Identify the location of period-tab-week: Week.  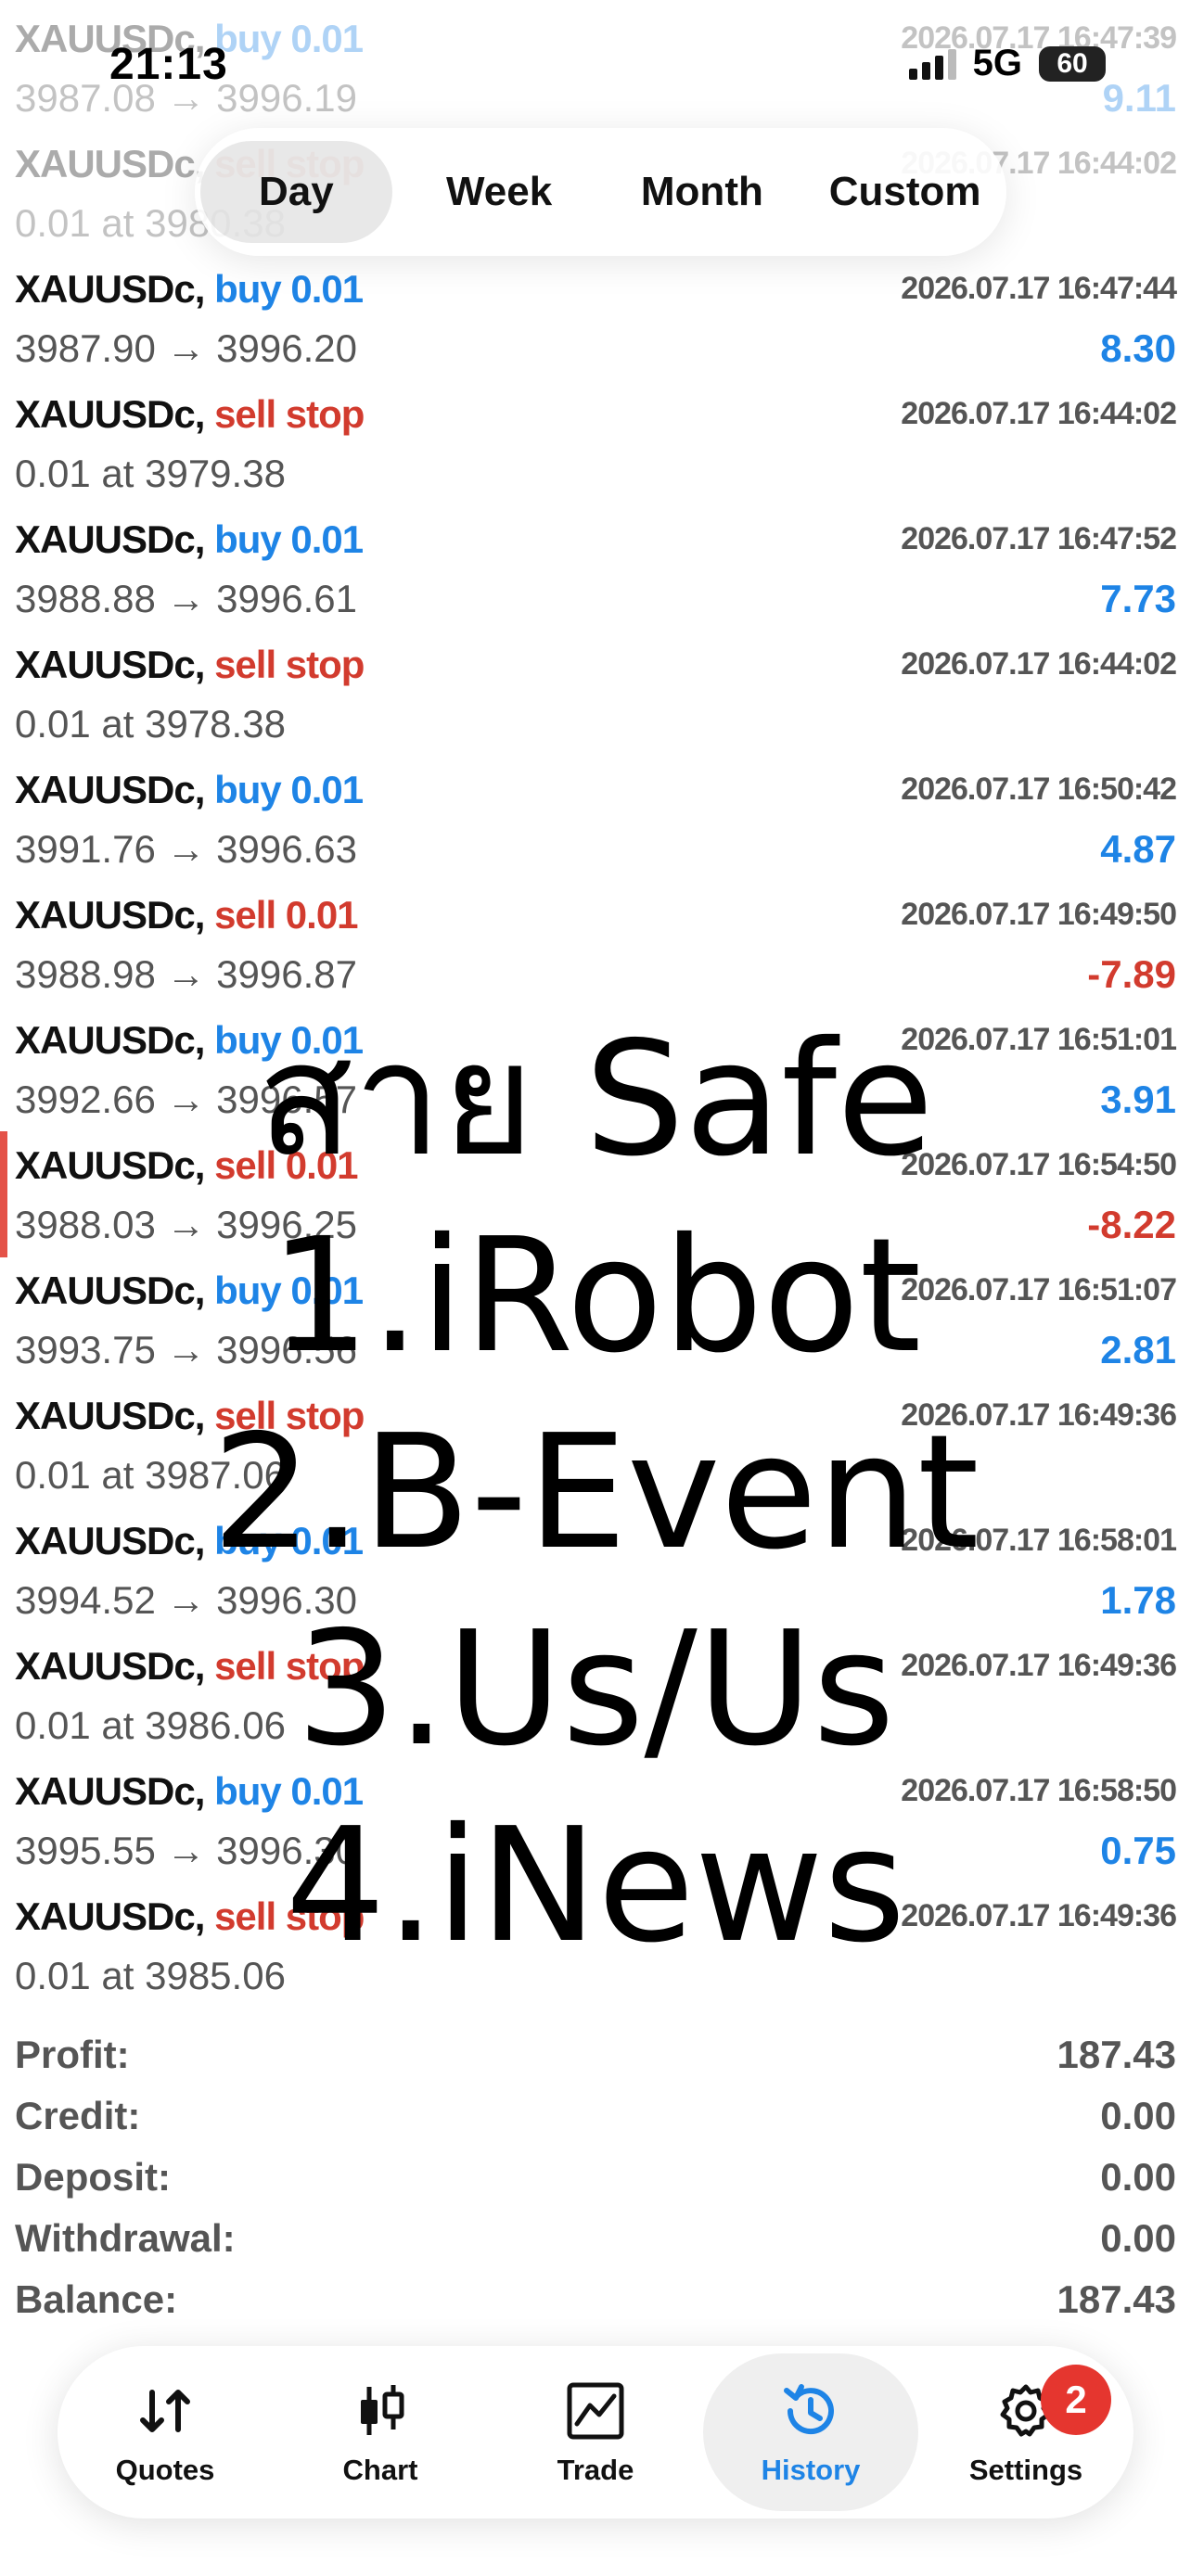
(499, 192).